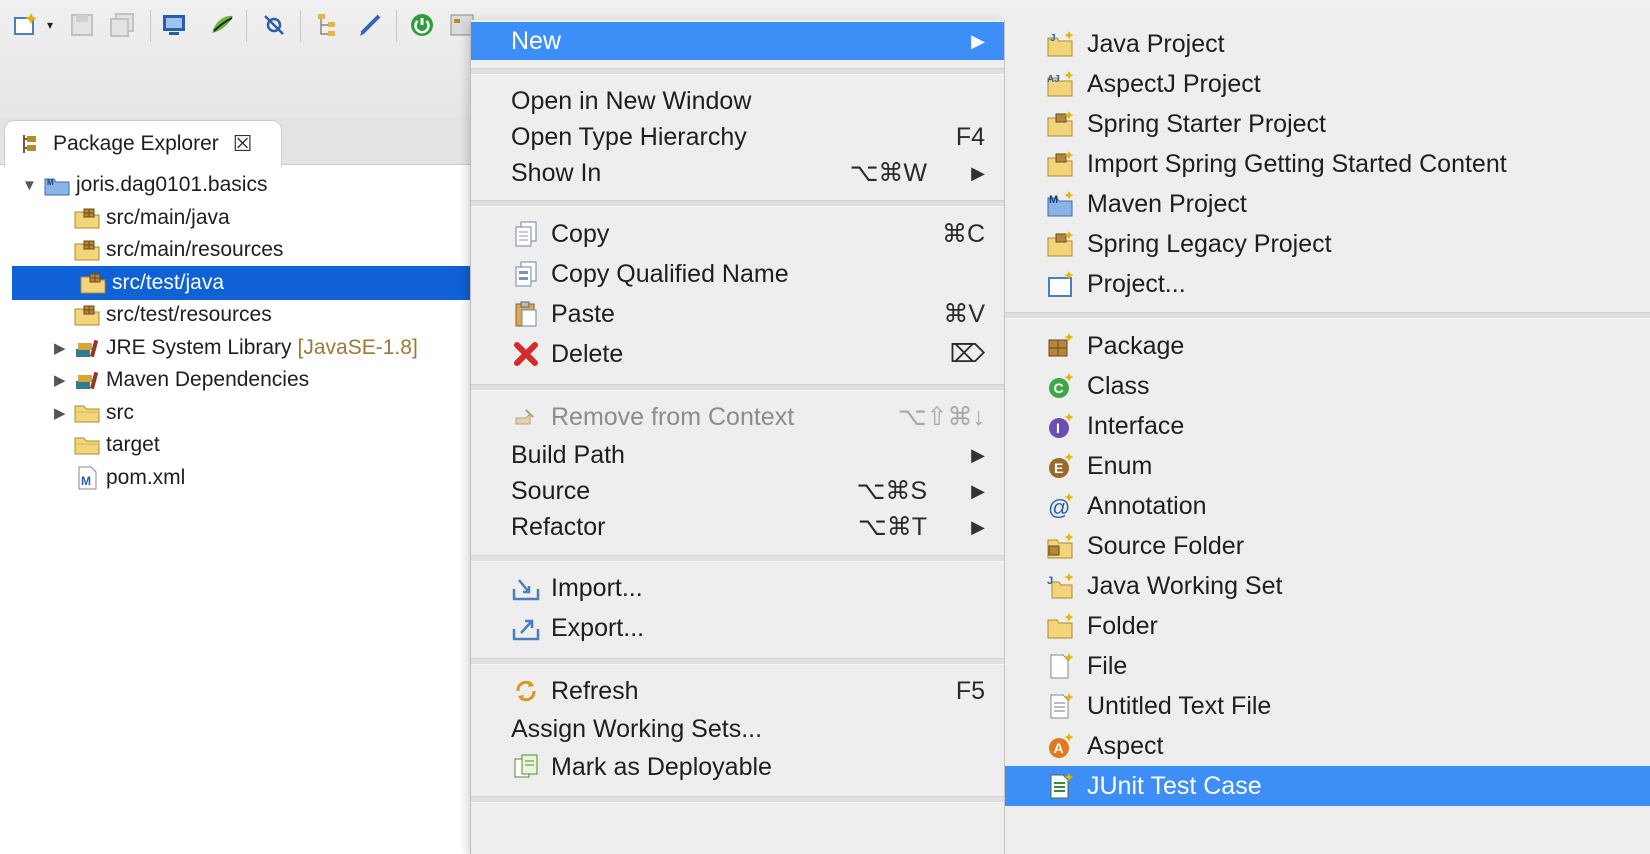 The height and width of the screenshot is (854, 1650). Describe the element at coordinates (738, 417) in the screenshot. I see `menu-item-remove-from-context: Remove from Context ⌥⇧⌘↓` at that location.